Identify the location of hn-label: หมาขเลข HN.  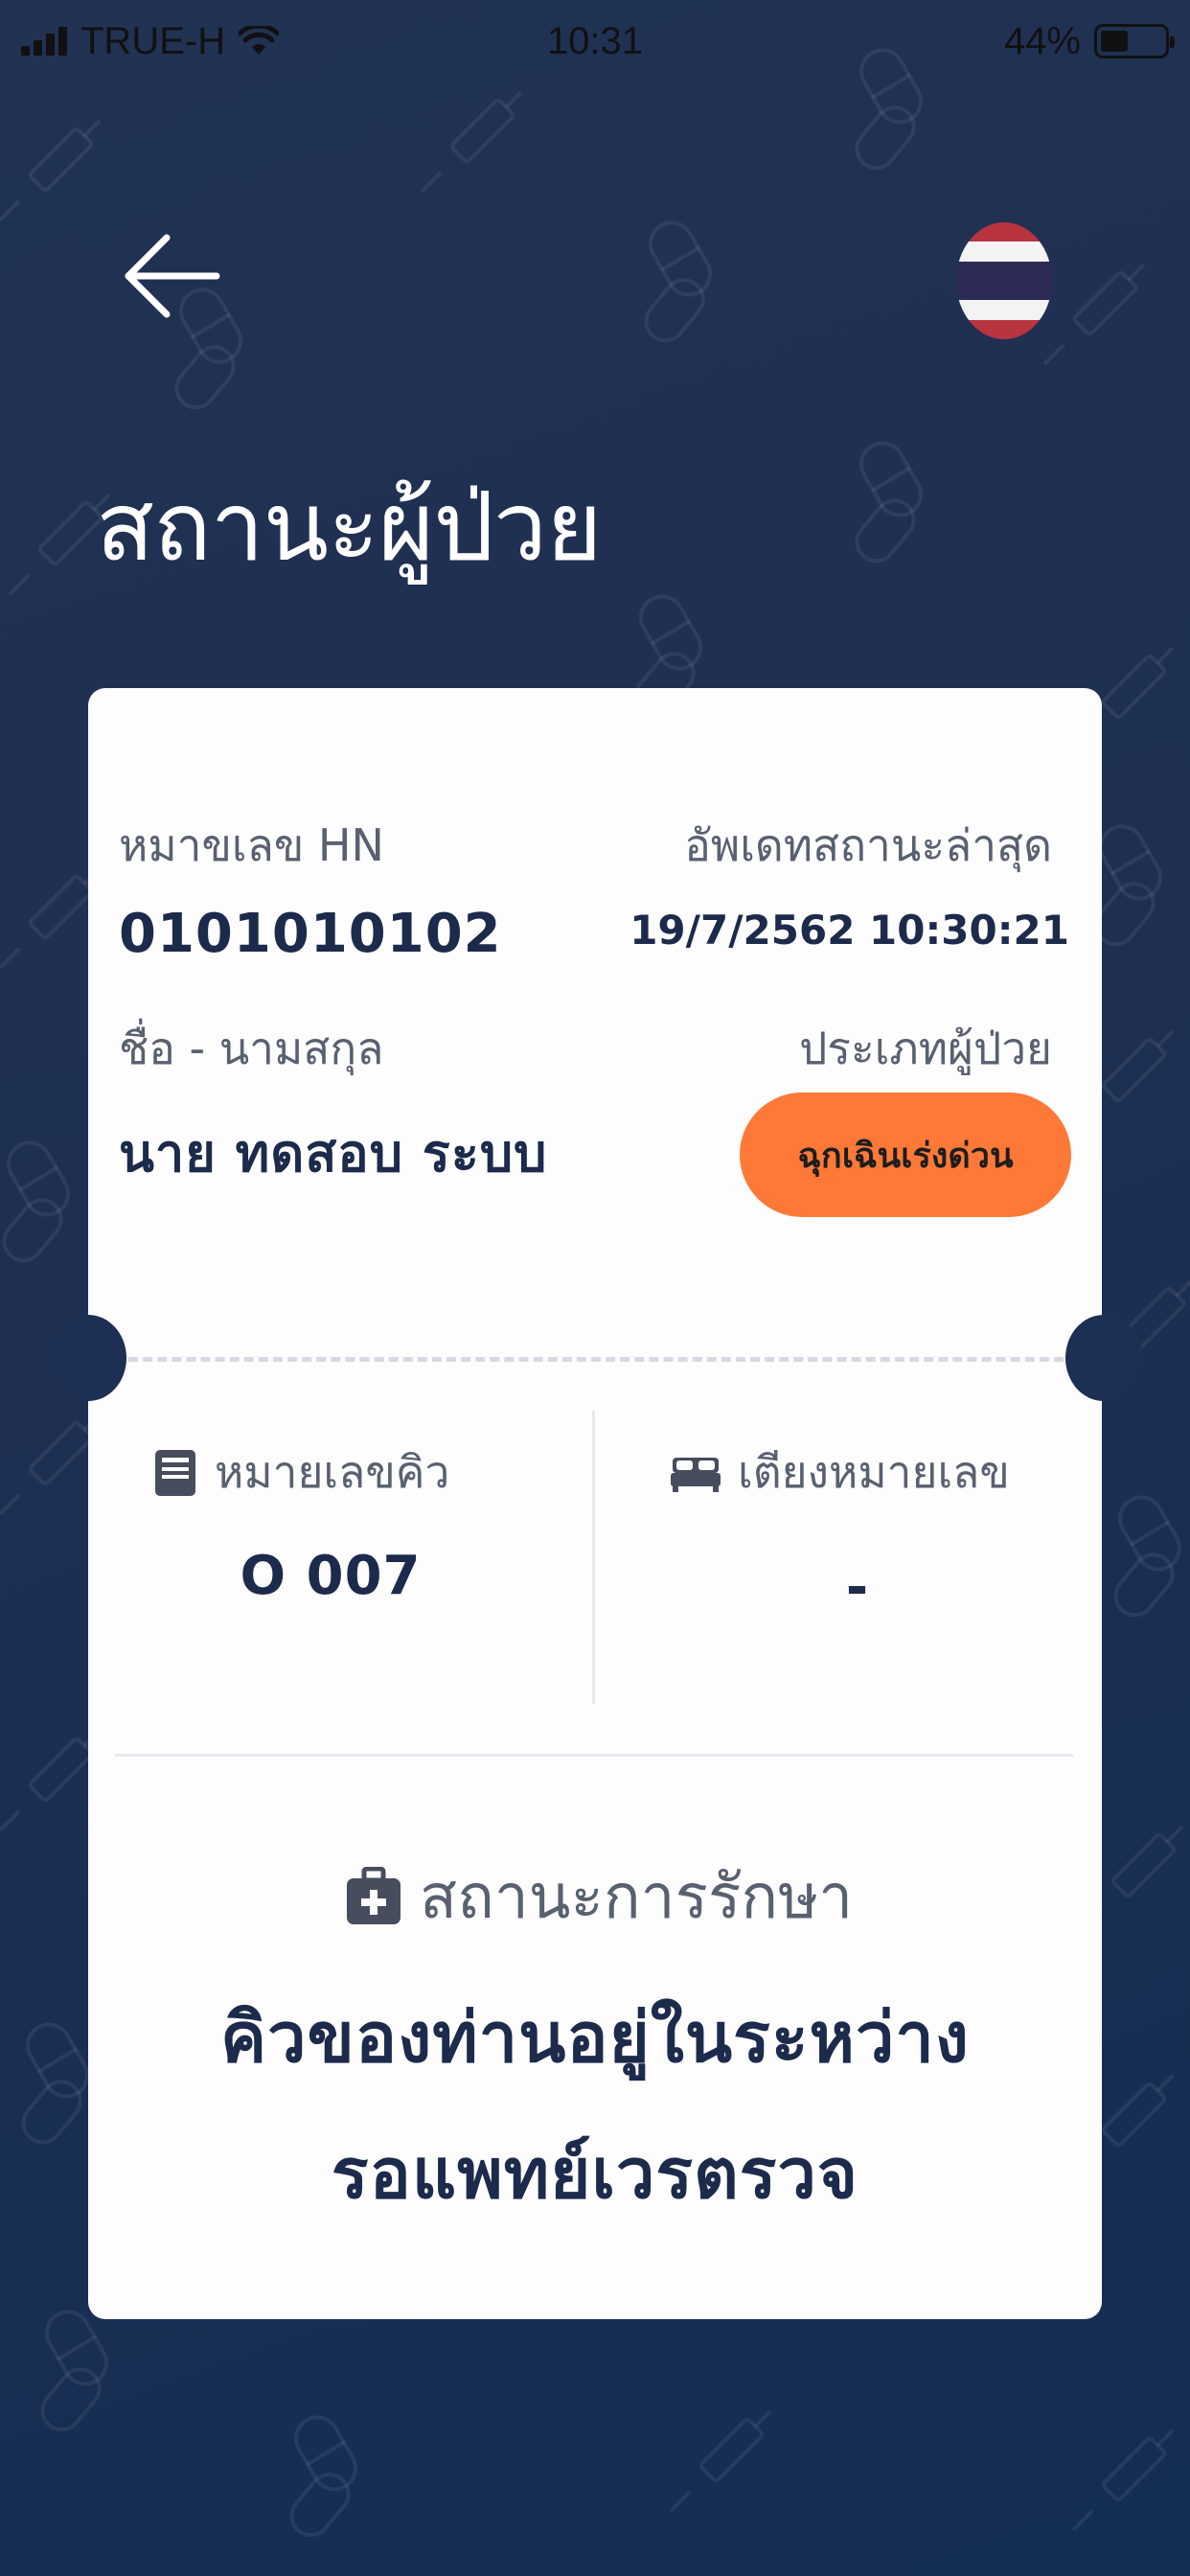
(251, 845).